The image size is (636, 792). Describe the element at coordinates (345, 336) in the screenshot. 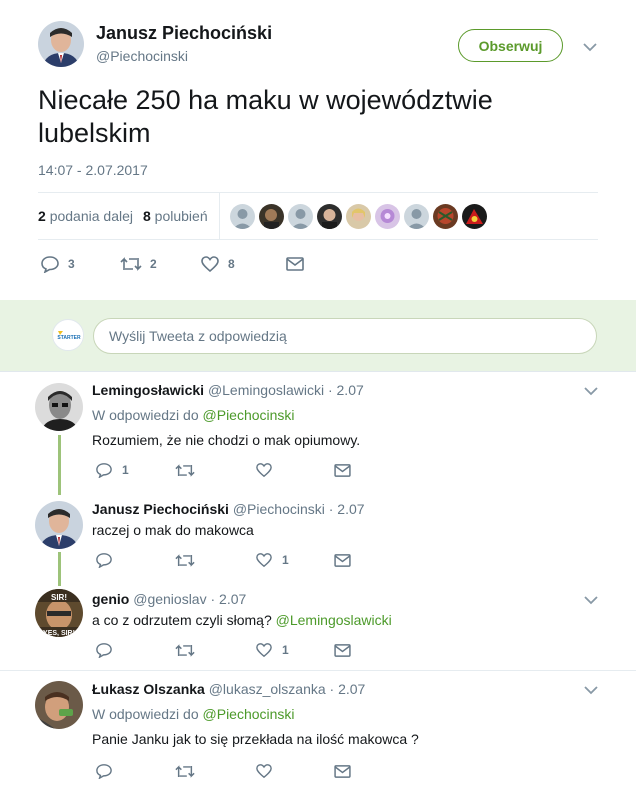

I see `reply-input: Wyślij Tweeta z odpowiedzią` at that location.